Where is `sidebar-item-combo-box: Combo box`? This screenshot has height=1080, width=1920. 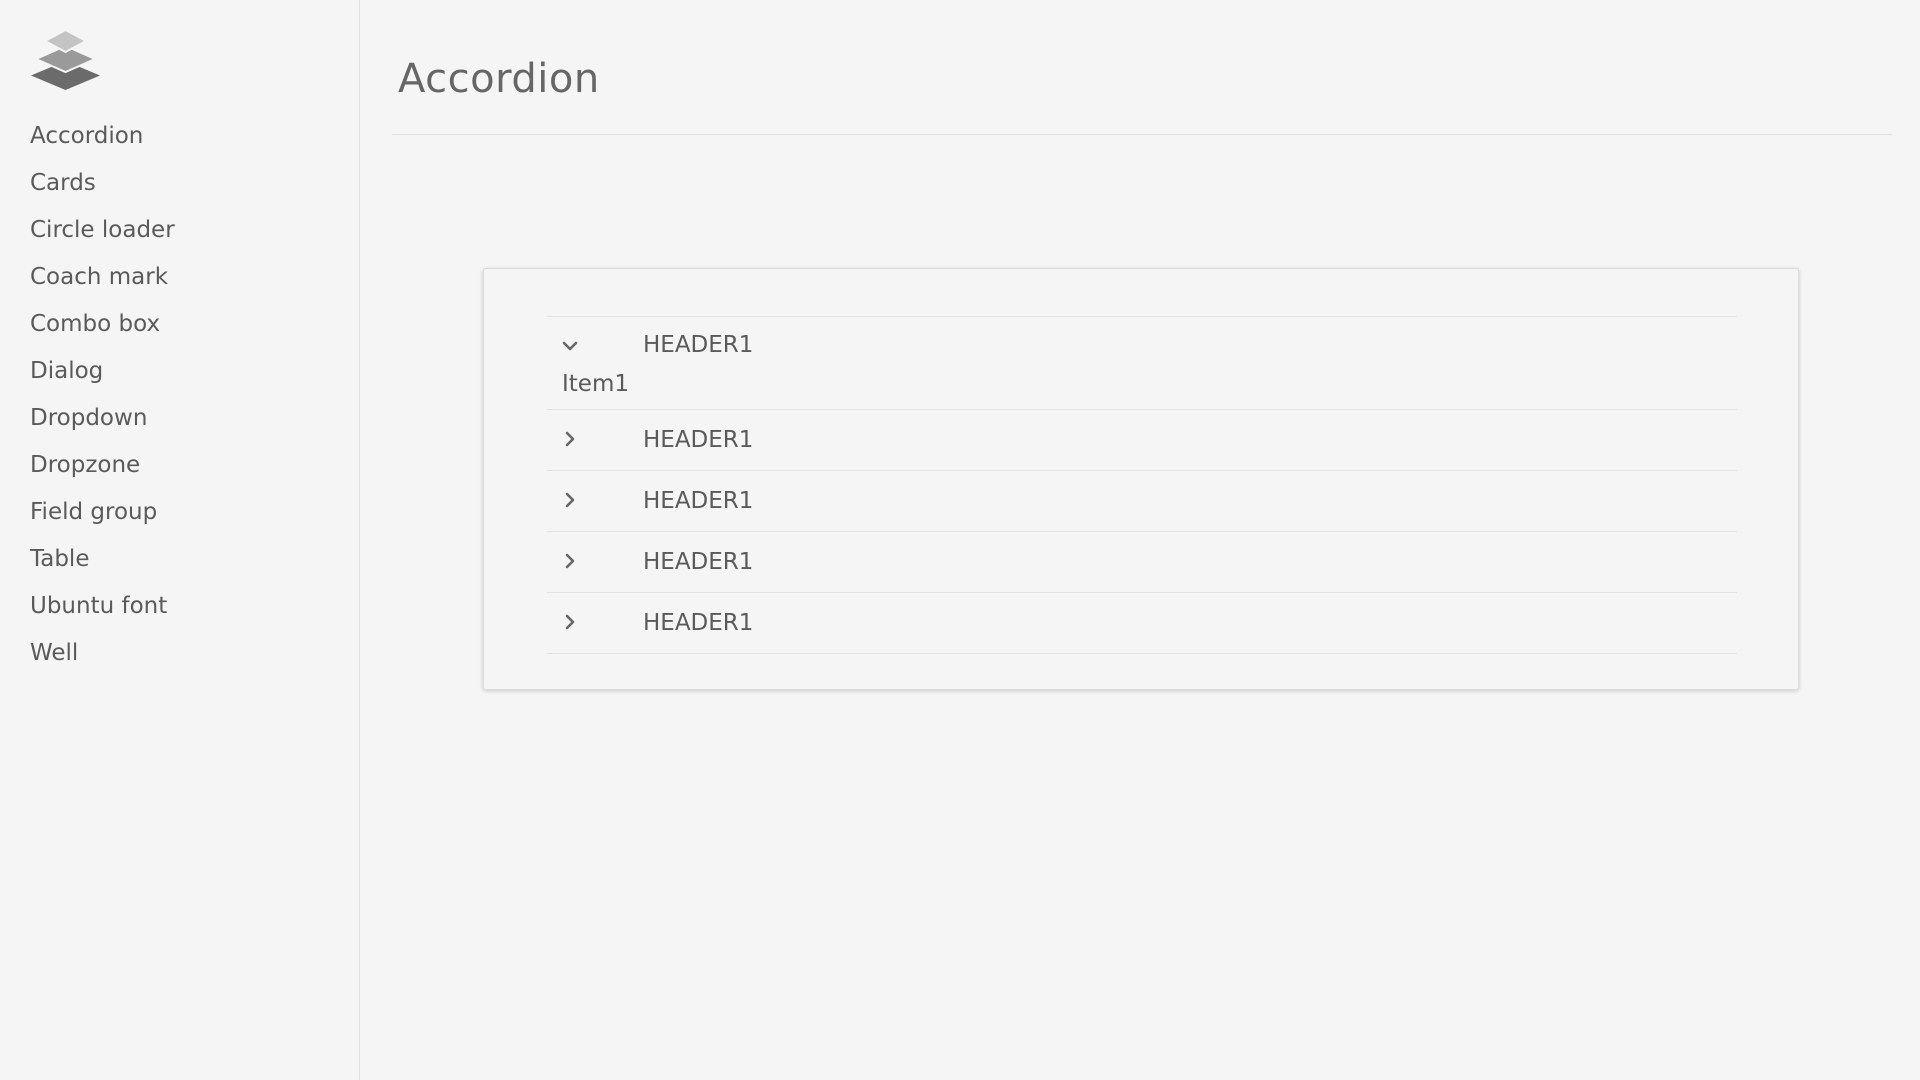 sidebar-item-combo-box: Combo box is located at coordinates (102, 324).